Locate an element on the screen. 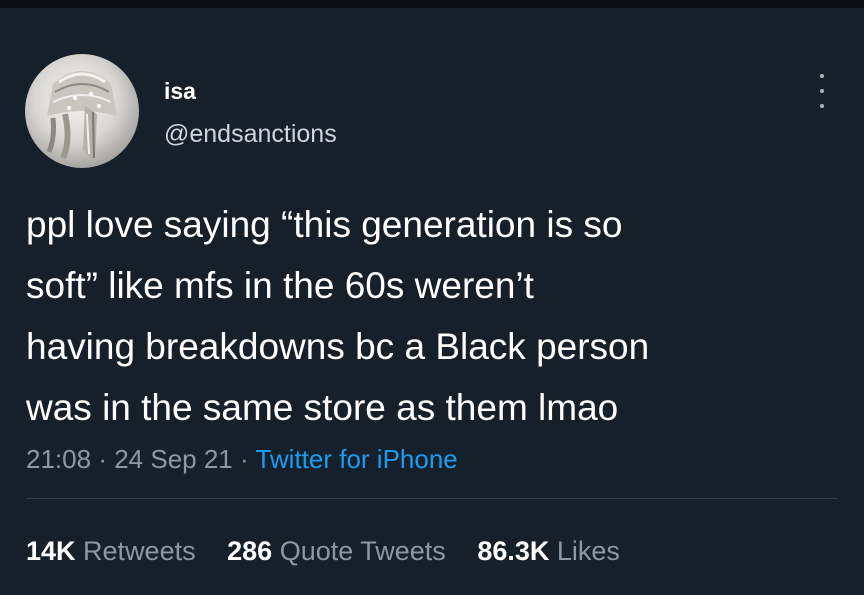 This screenshot has height=595, width=864. top-strip is located at coordinates (432, 4).